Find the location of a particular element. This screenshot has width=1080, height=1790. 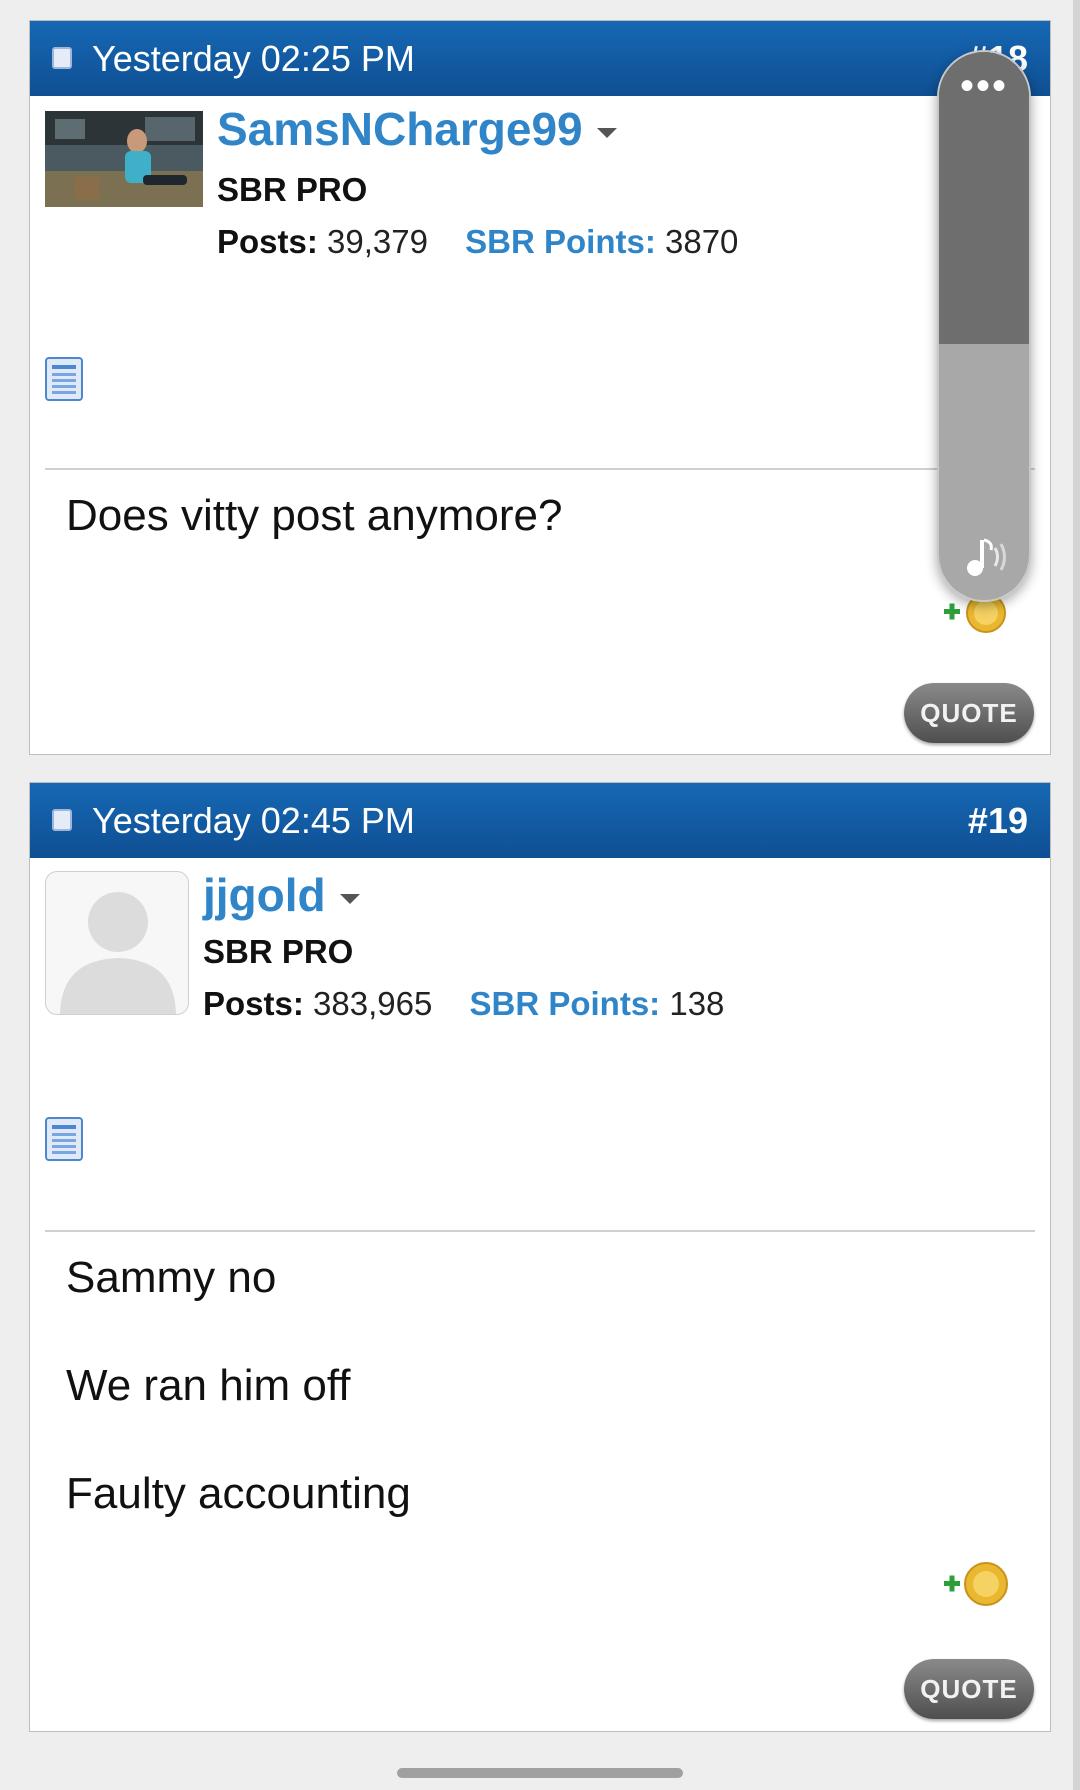

username-text: SamsNCharge99 is located at coordinates (400, 129).